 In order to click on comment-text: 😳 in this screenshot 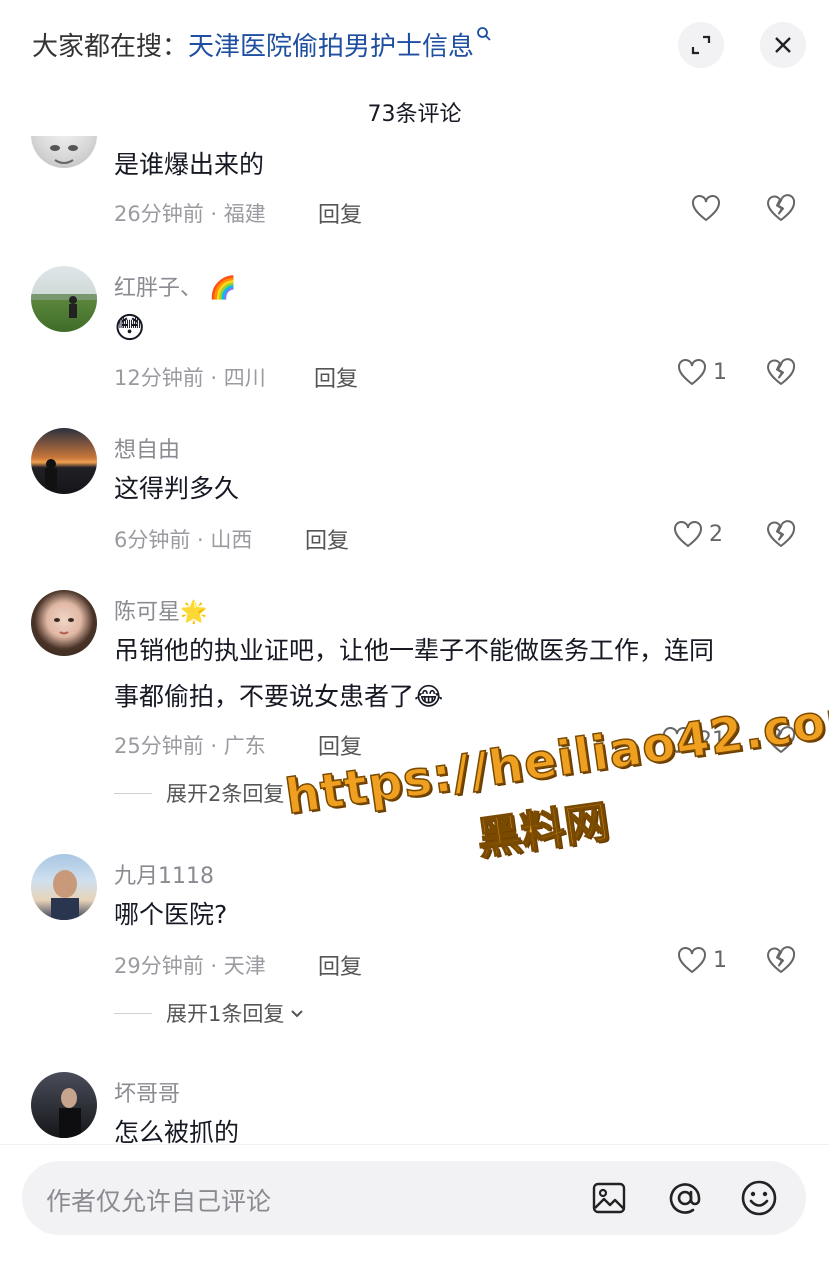, I will do `click(130, 328)`.